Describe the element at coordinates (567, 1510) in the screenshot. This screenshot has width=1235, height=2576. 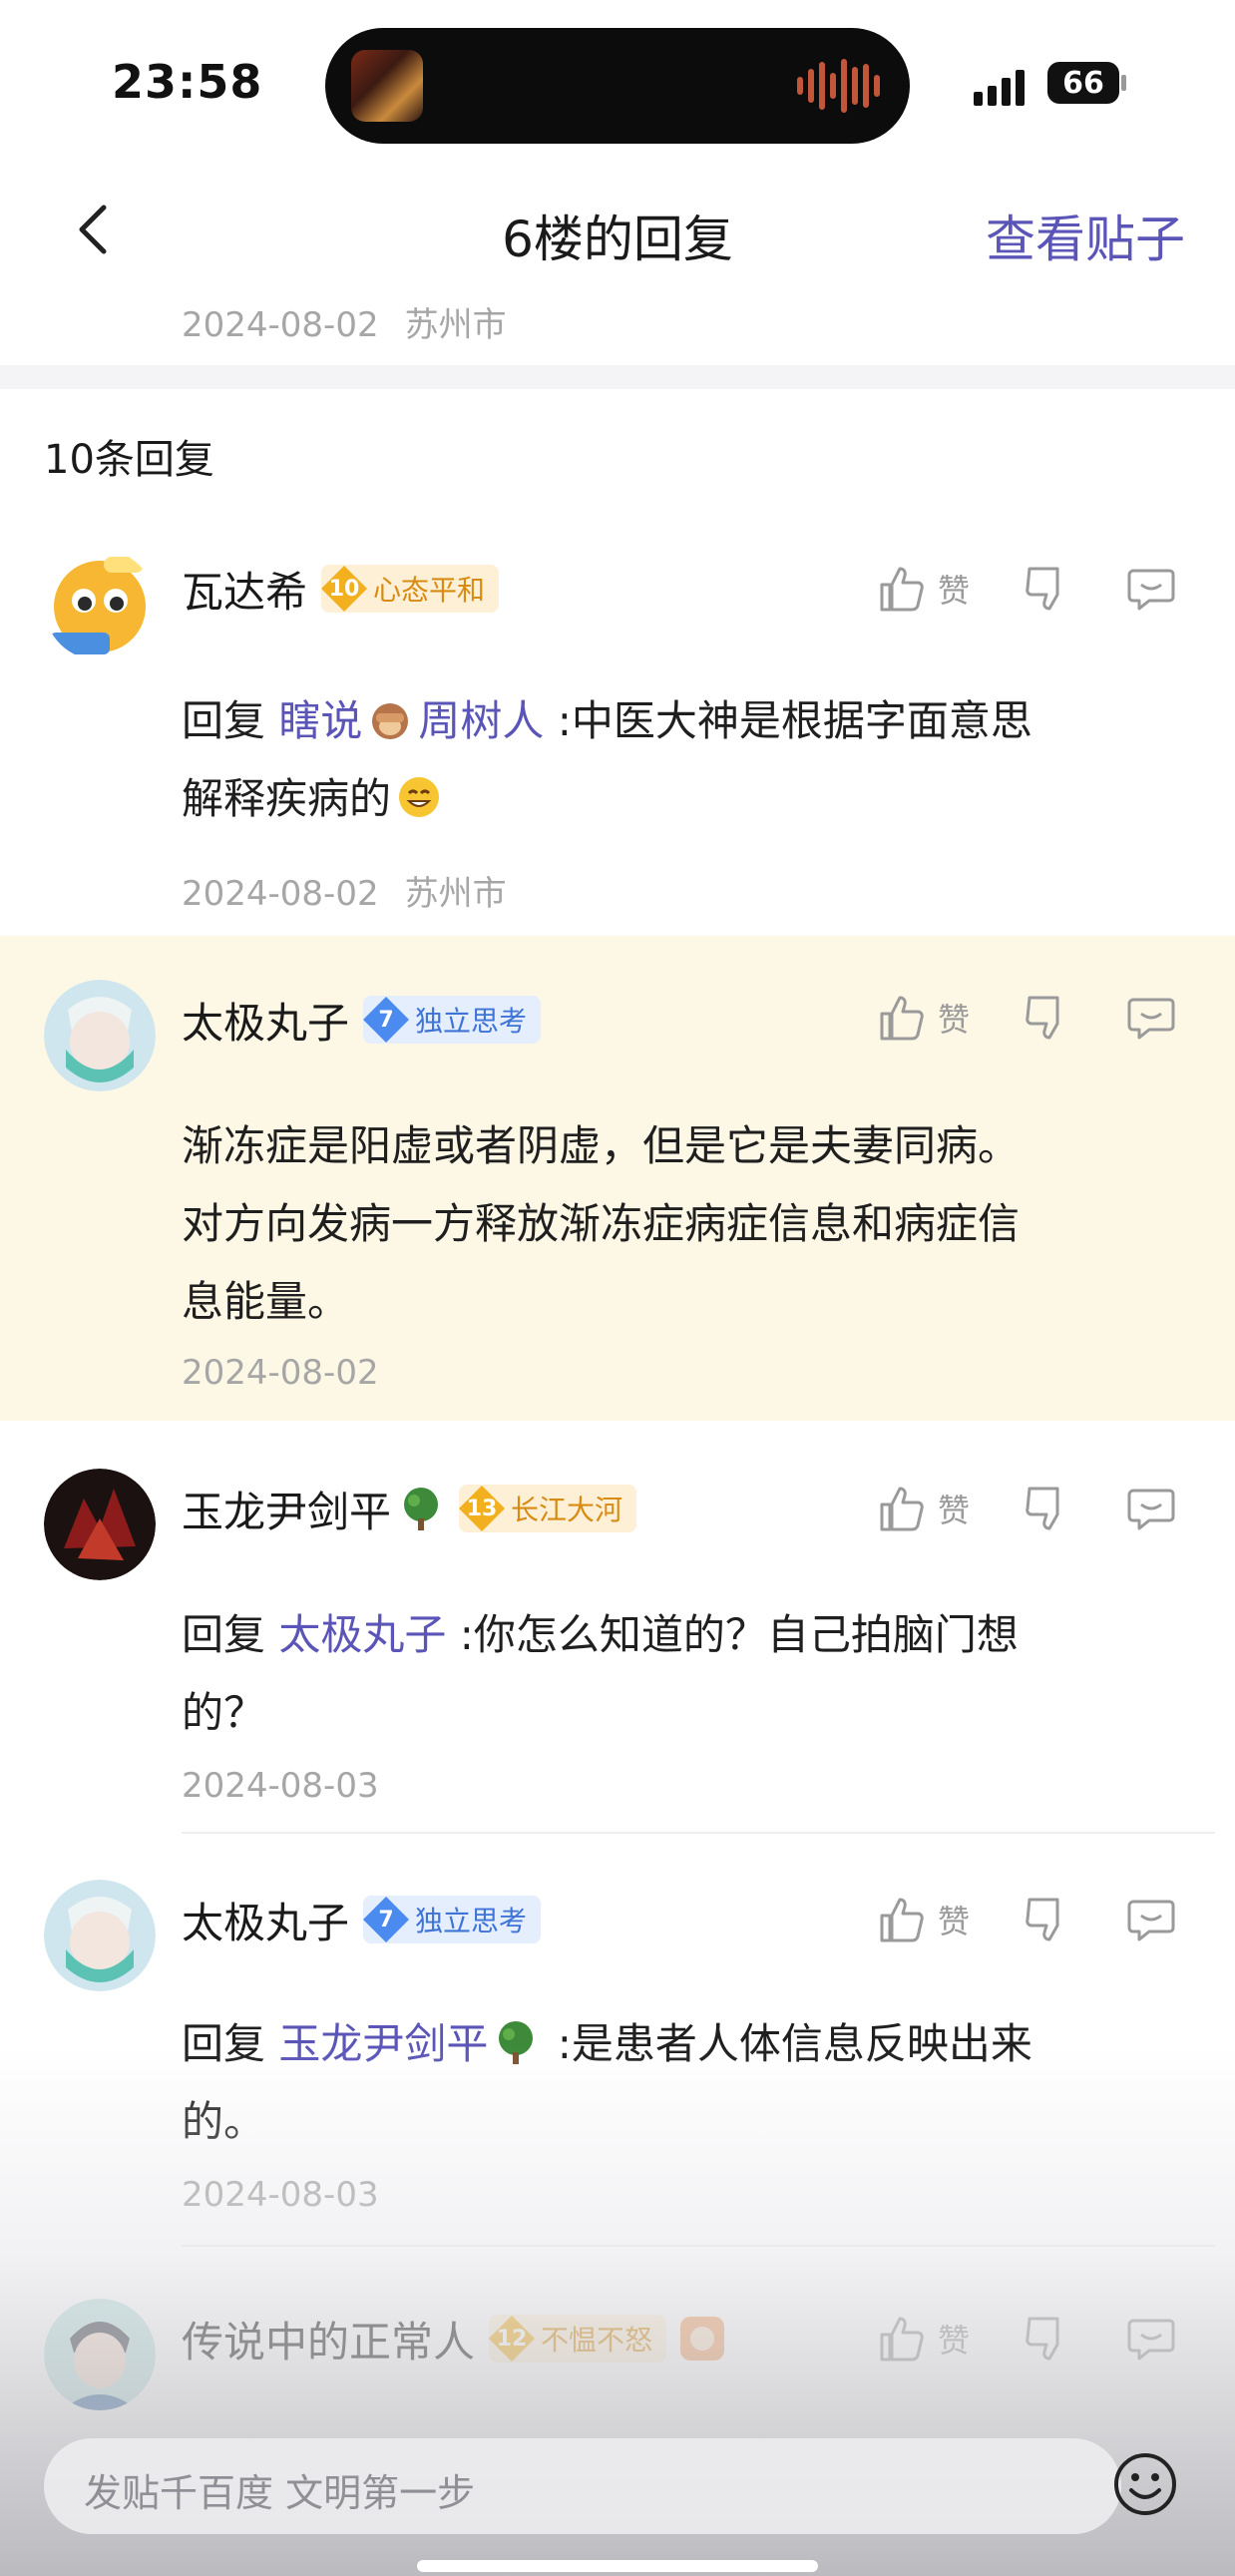
I see `level-title: 长江大河` at that location.